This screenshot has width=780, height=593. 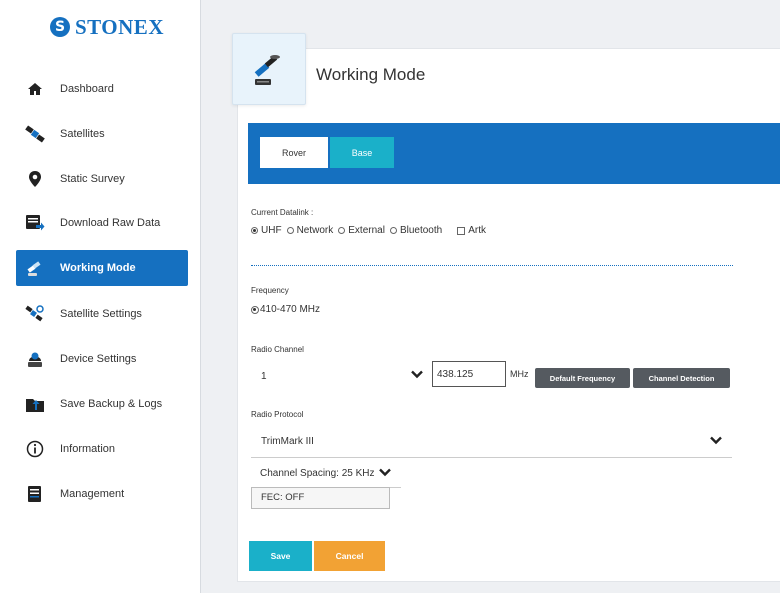 I want to click on sidebar-item-device-settings: Device Settings, so click(x=102, y=359).